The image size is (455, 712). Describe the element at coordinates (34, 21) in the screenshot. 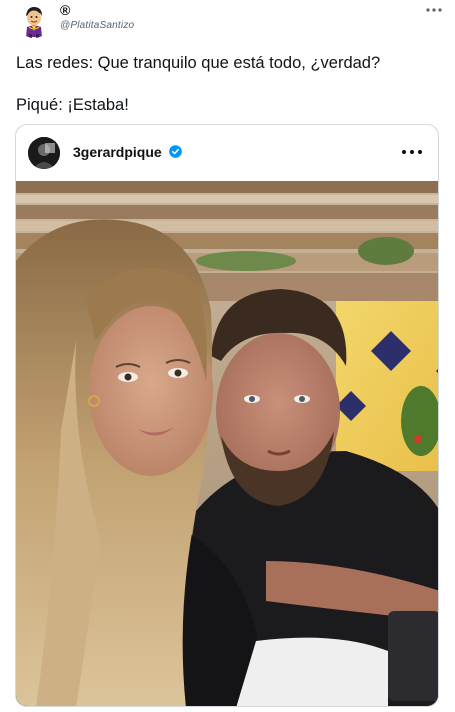

I see `author-avatar` at that location.